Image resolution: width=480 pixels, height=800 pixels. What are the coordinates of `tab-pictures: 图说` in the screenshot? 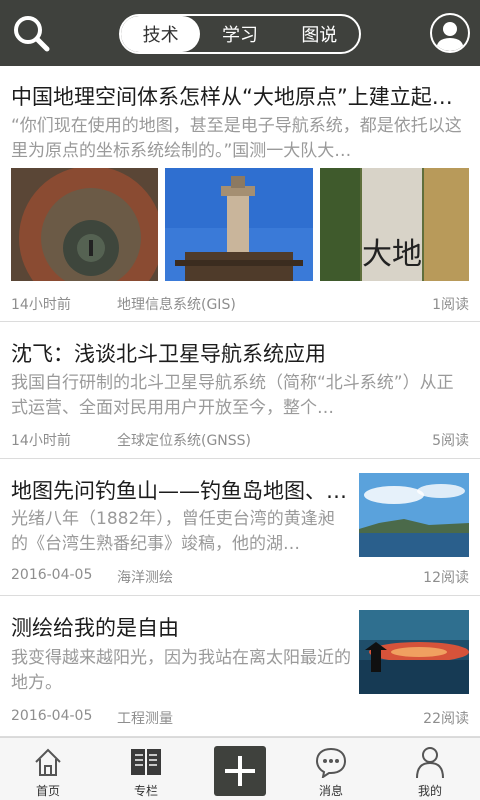 It's located at (319, 34).